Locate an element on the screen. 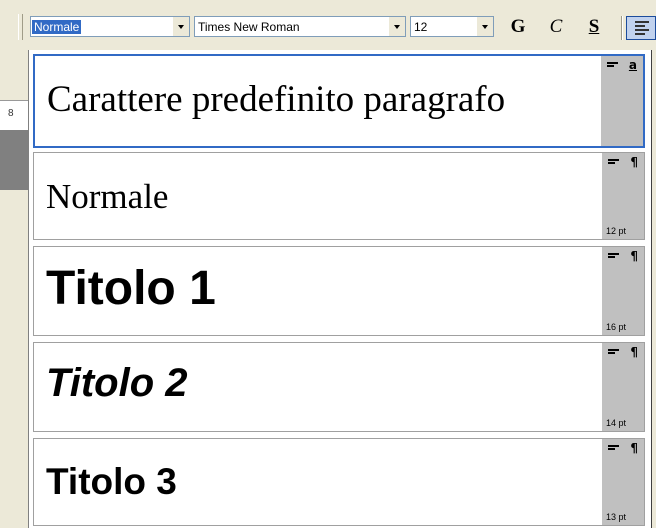  style-option-label: Normale is located at coordinates (107, 196).